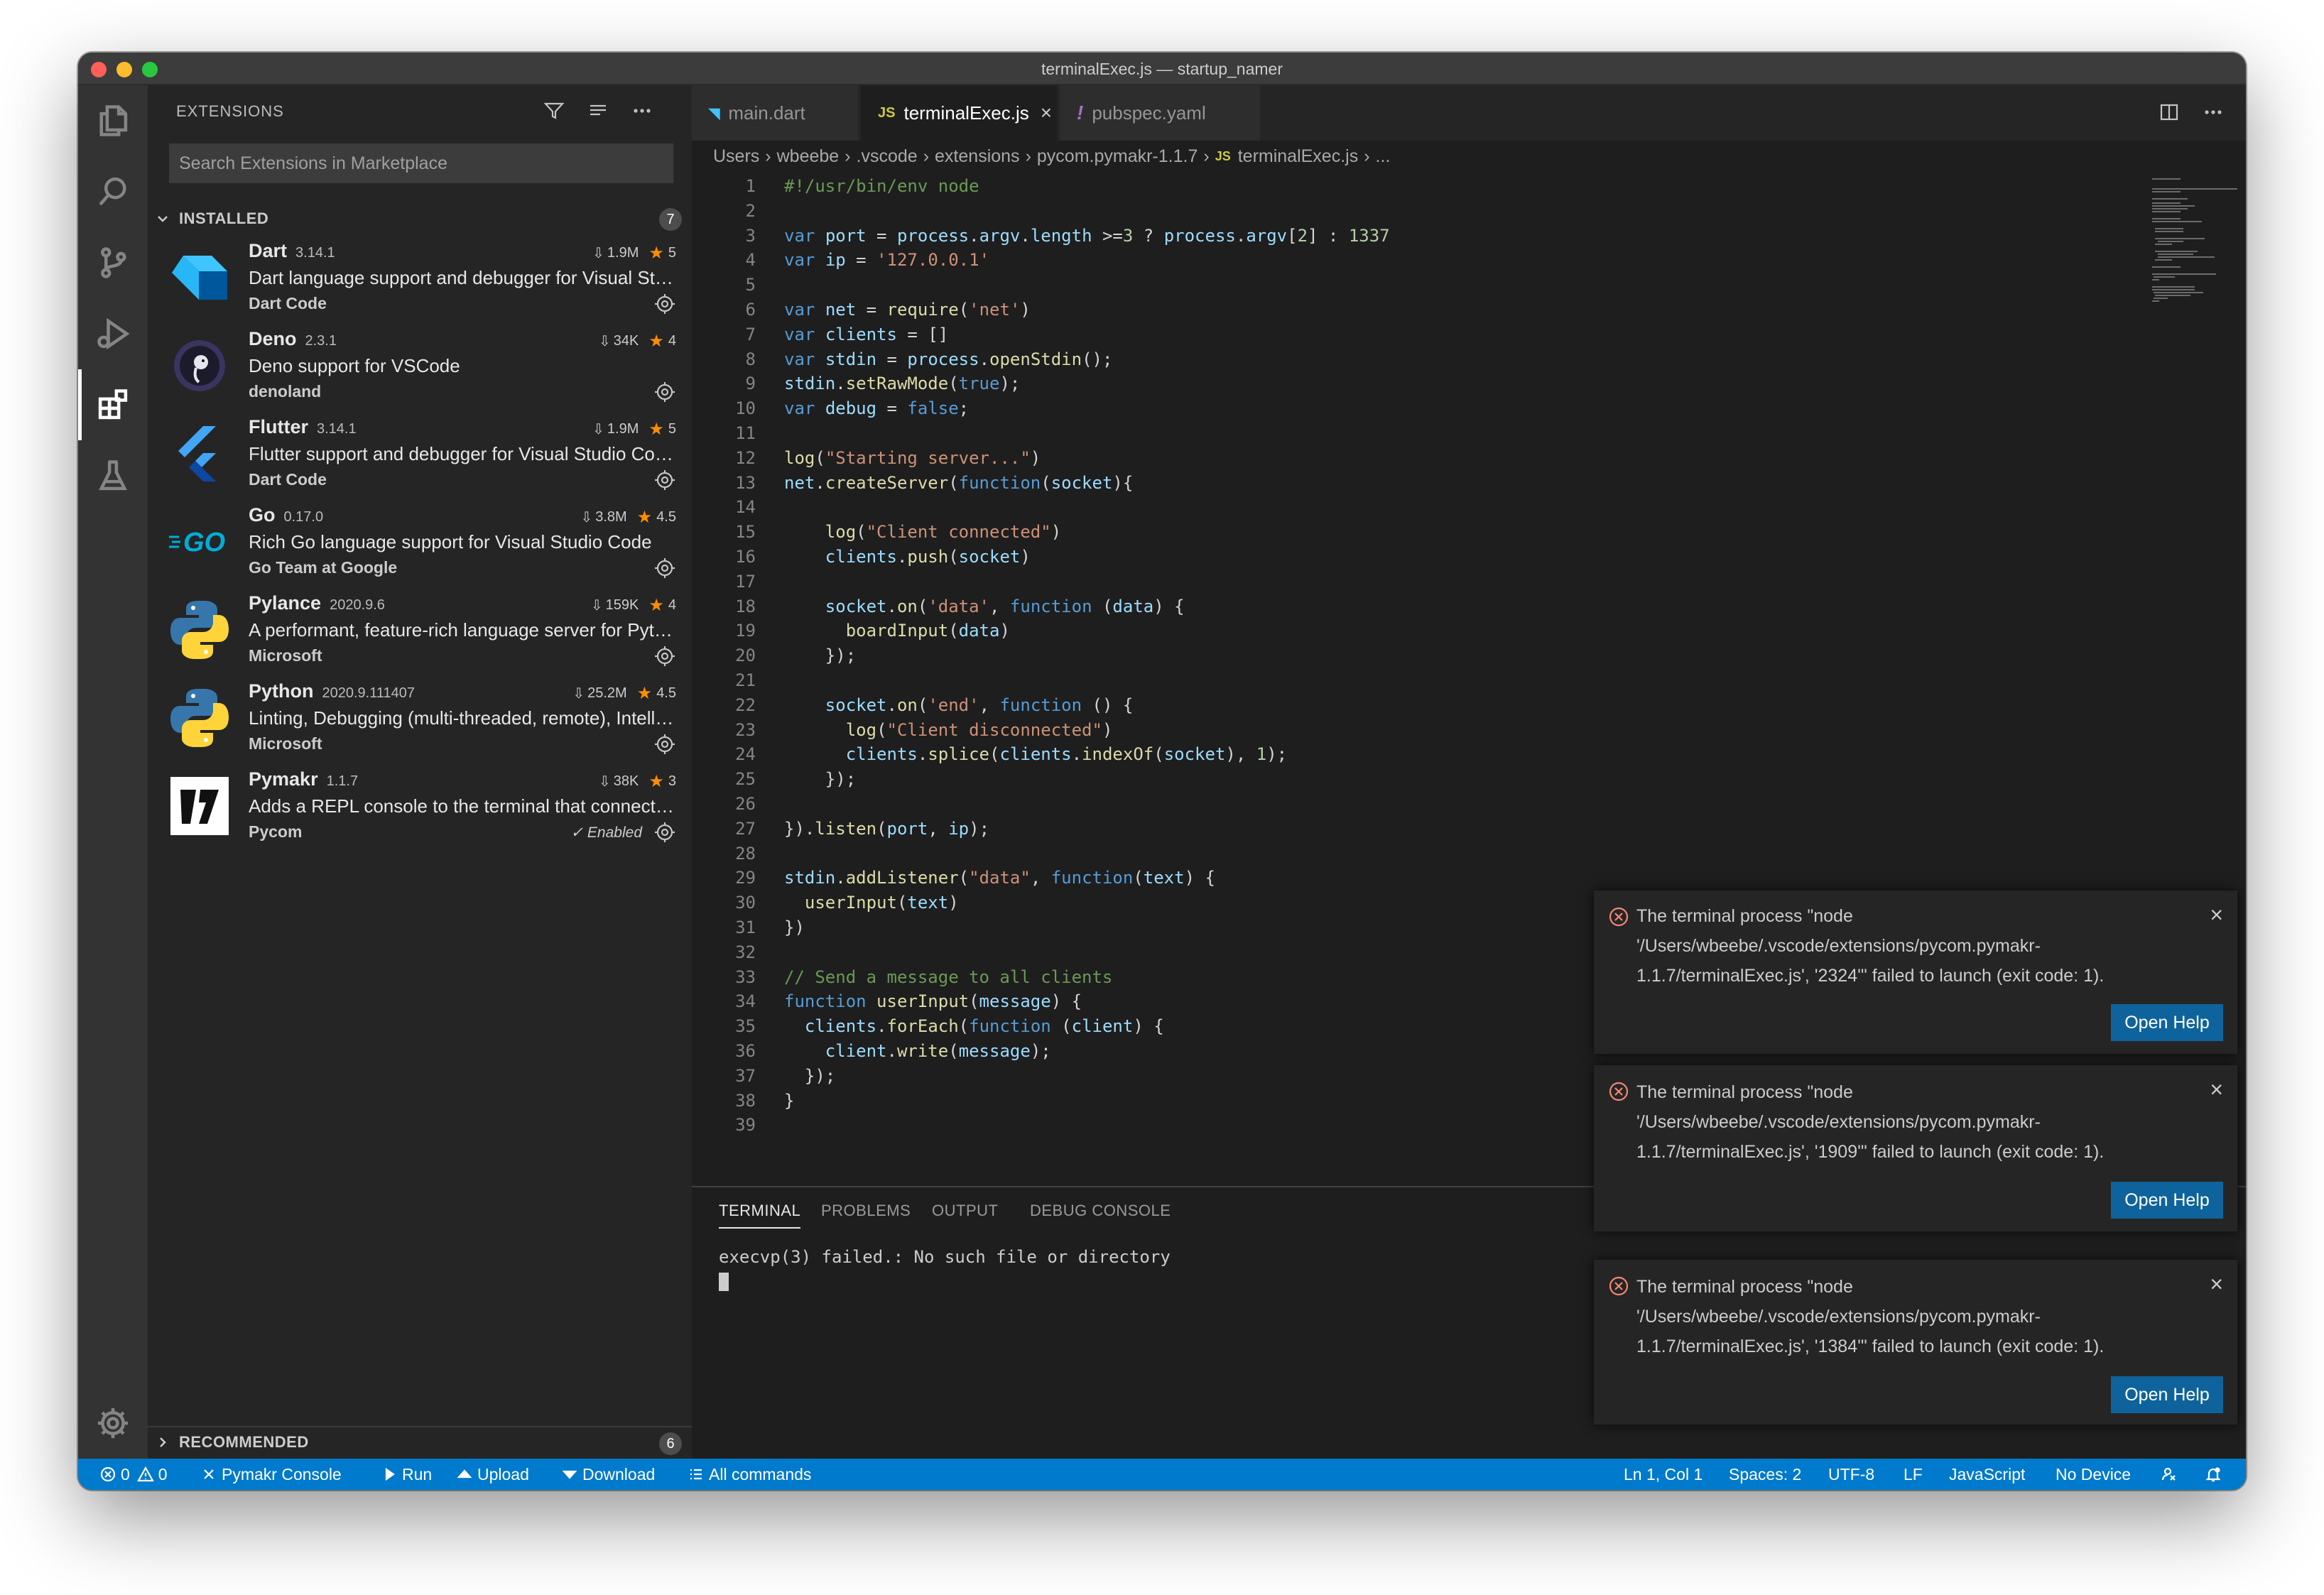  What do you see at coordinates (977, 157) in the screenshot?
I see `breadcrumb-item: extensions` at bounding box center [977, 157].